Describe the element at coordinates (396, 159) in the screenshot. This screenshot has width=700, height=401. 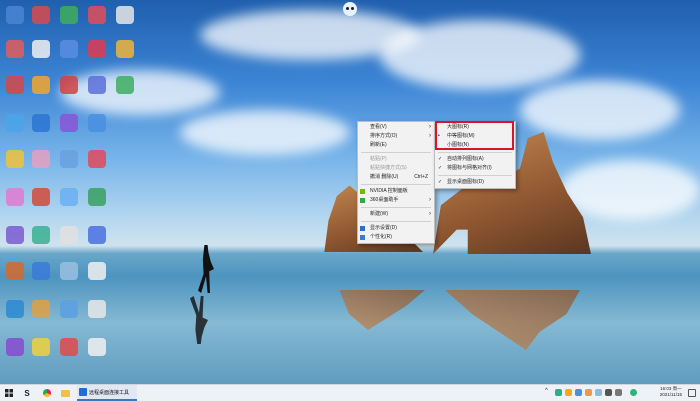
I see `menu-item-4: 粘贴(P)` at that location.